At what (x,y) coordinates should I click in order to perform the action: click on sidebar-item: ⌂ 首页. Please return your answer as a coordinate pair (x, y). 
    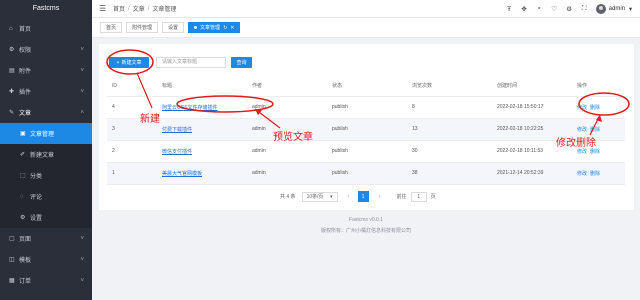
    Looking at the image, I should click on (46, 28).